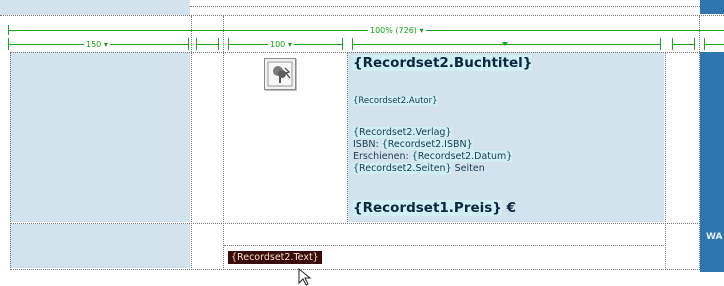 The image size is (724, 286). Describe the element at coordinates (443, 63) in the screenshot. I see `book-title-field: {Recordset2.Buchtitel}` at that location.